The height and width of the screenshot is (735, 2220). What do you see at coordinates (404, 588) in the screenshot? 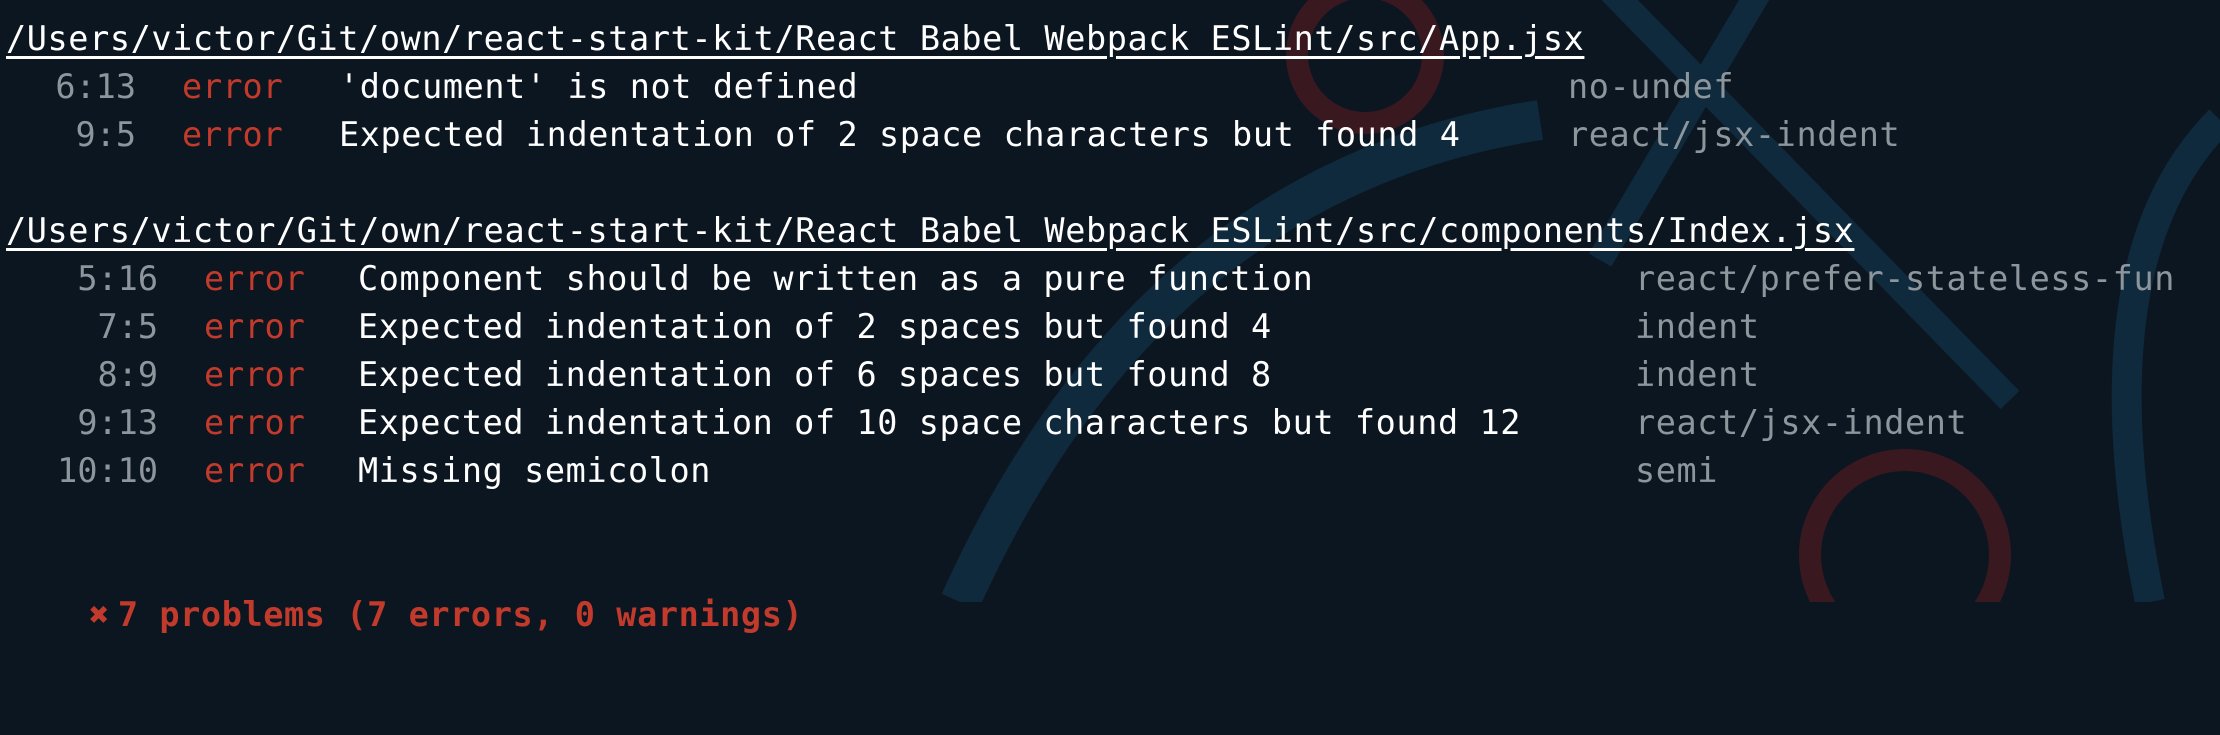
I see `problem-summary: ✖ 7 problems (7 errors, 0 warnings)` at bounding box center [404, 588].